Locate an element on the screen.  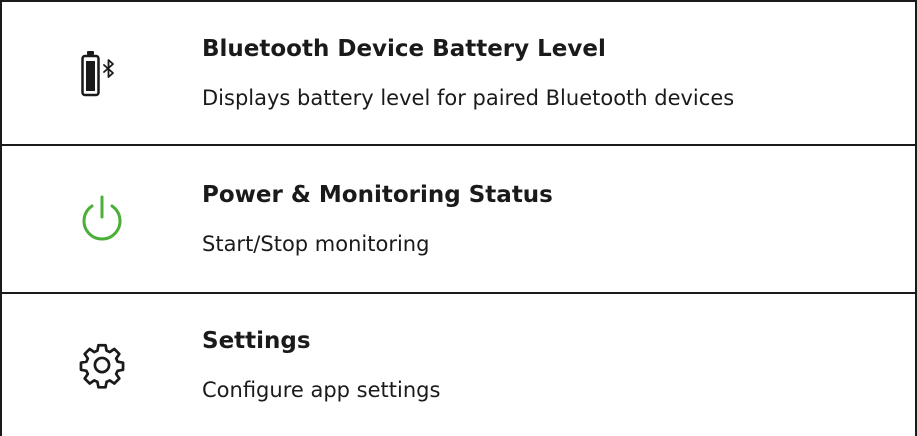
menu-item-title: Settings is located at coordinates (256, 341).